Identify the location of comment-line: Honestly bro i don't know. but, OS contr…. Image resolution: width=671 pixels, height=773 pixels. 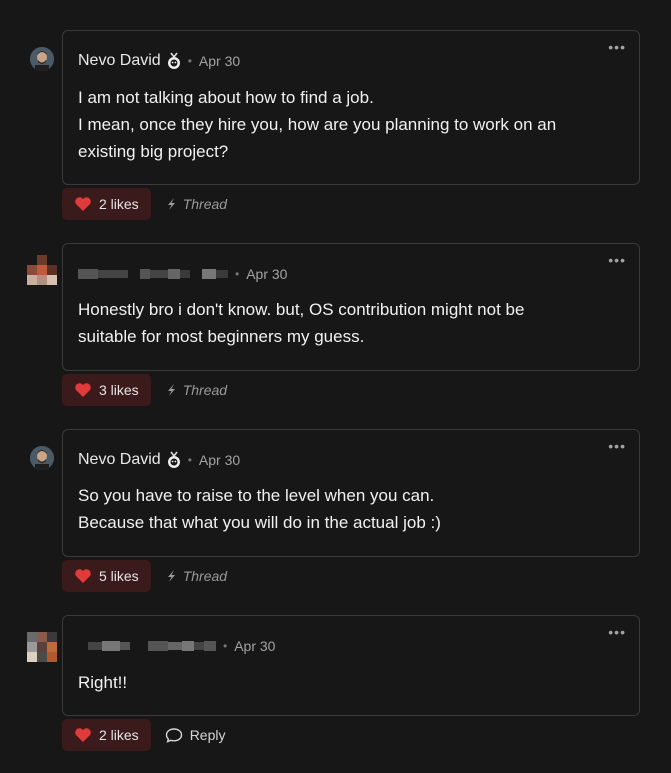
(301, 309).